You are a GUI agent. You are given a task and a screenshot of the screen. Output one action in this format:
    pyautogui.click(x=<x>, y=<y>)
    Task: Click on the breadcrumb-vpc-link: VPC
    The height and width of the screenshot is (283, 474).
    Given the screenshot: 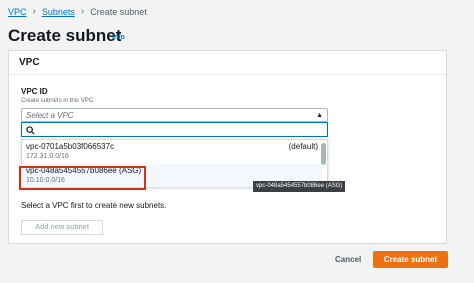 What is the action you would take?
    pyautogui.click(x=17, y=12)
    